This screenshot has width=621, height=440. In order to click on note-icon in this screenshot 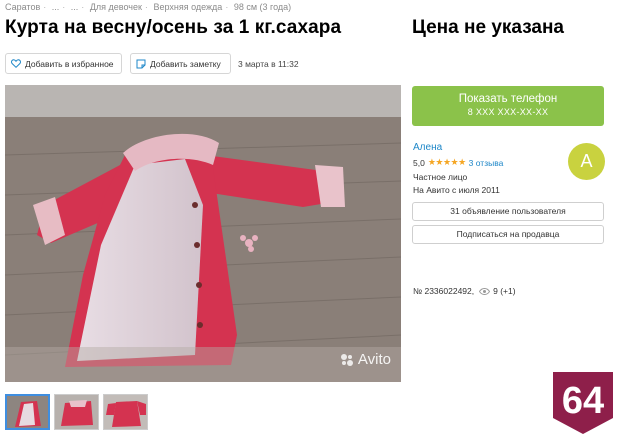, I will do `click(141, 63)`.